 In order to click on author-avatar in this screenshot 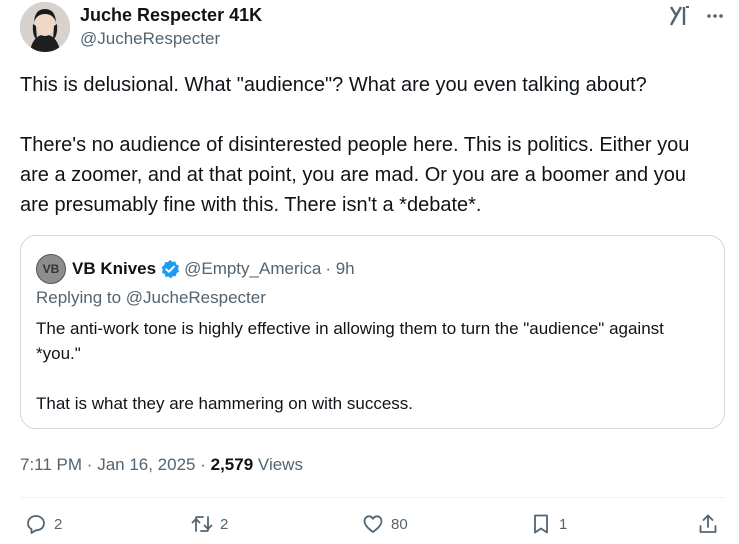, I will do `click(45, 27)`.